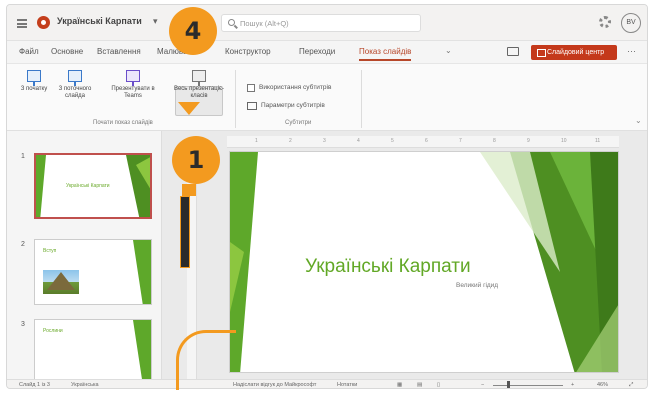  Describe the element at coordinates (295, 87) in the screenshot. I see `use-subtitles-label: Використання субтитрів` at that location.